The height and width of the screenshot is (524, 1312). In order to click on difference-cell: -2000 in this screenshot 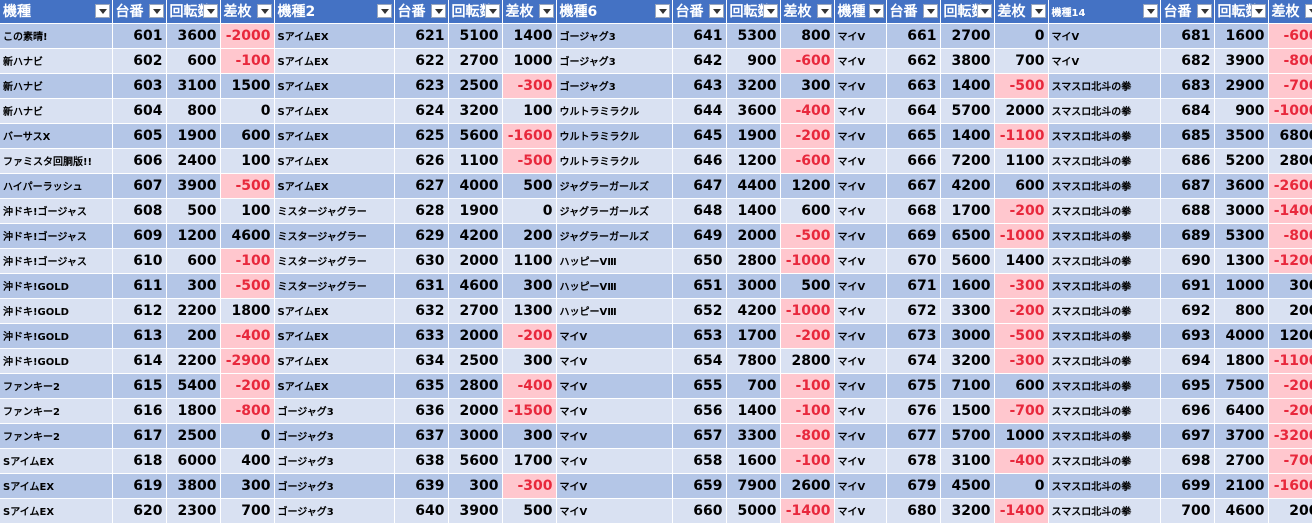, I will do `click(247, 35)`.